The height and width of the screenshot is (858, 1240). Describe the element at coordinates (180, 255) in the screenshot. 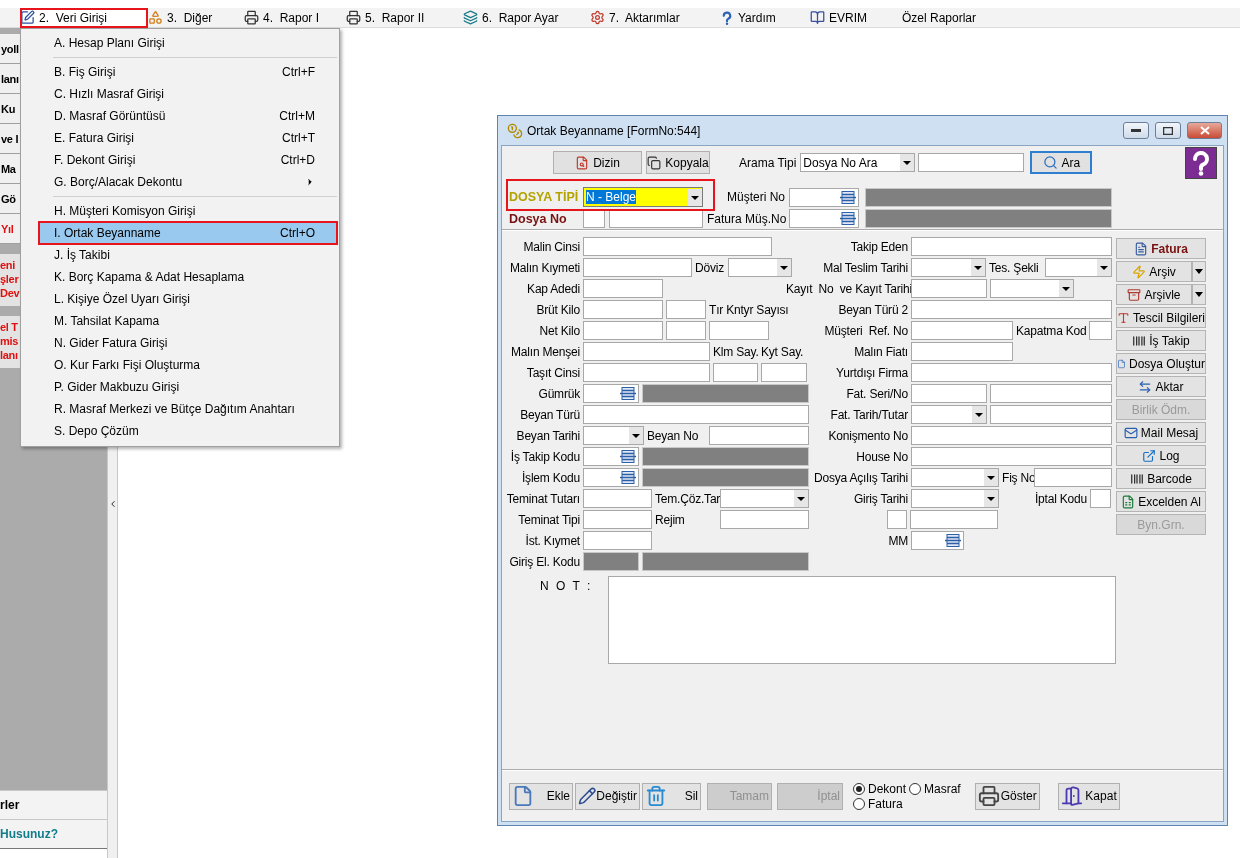

I see `menu-item: J. İş Takibi` at that location.